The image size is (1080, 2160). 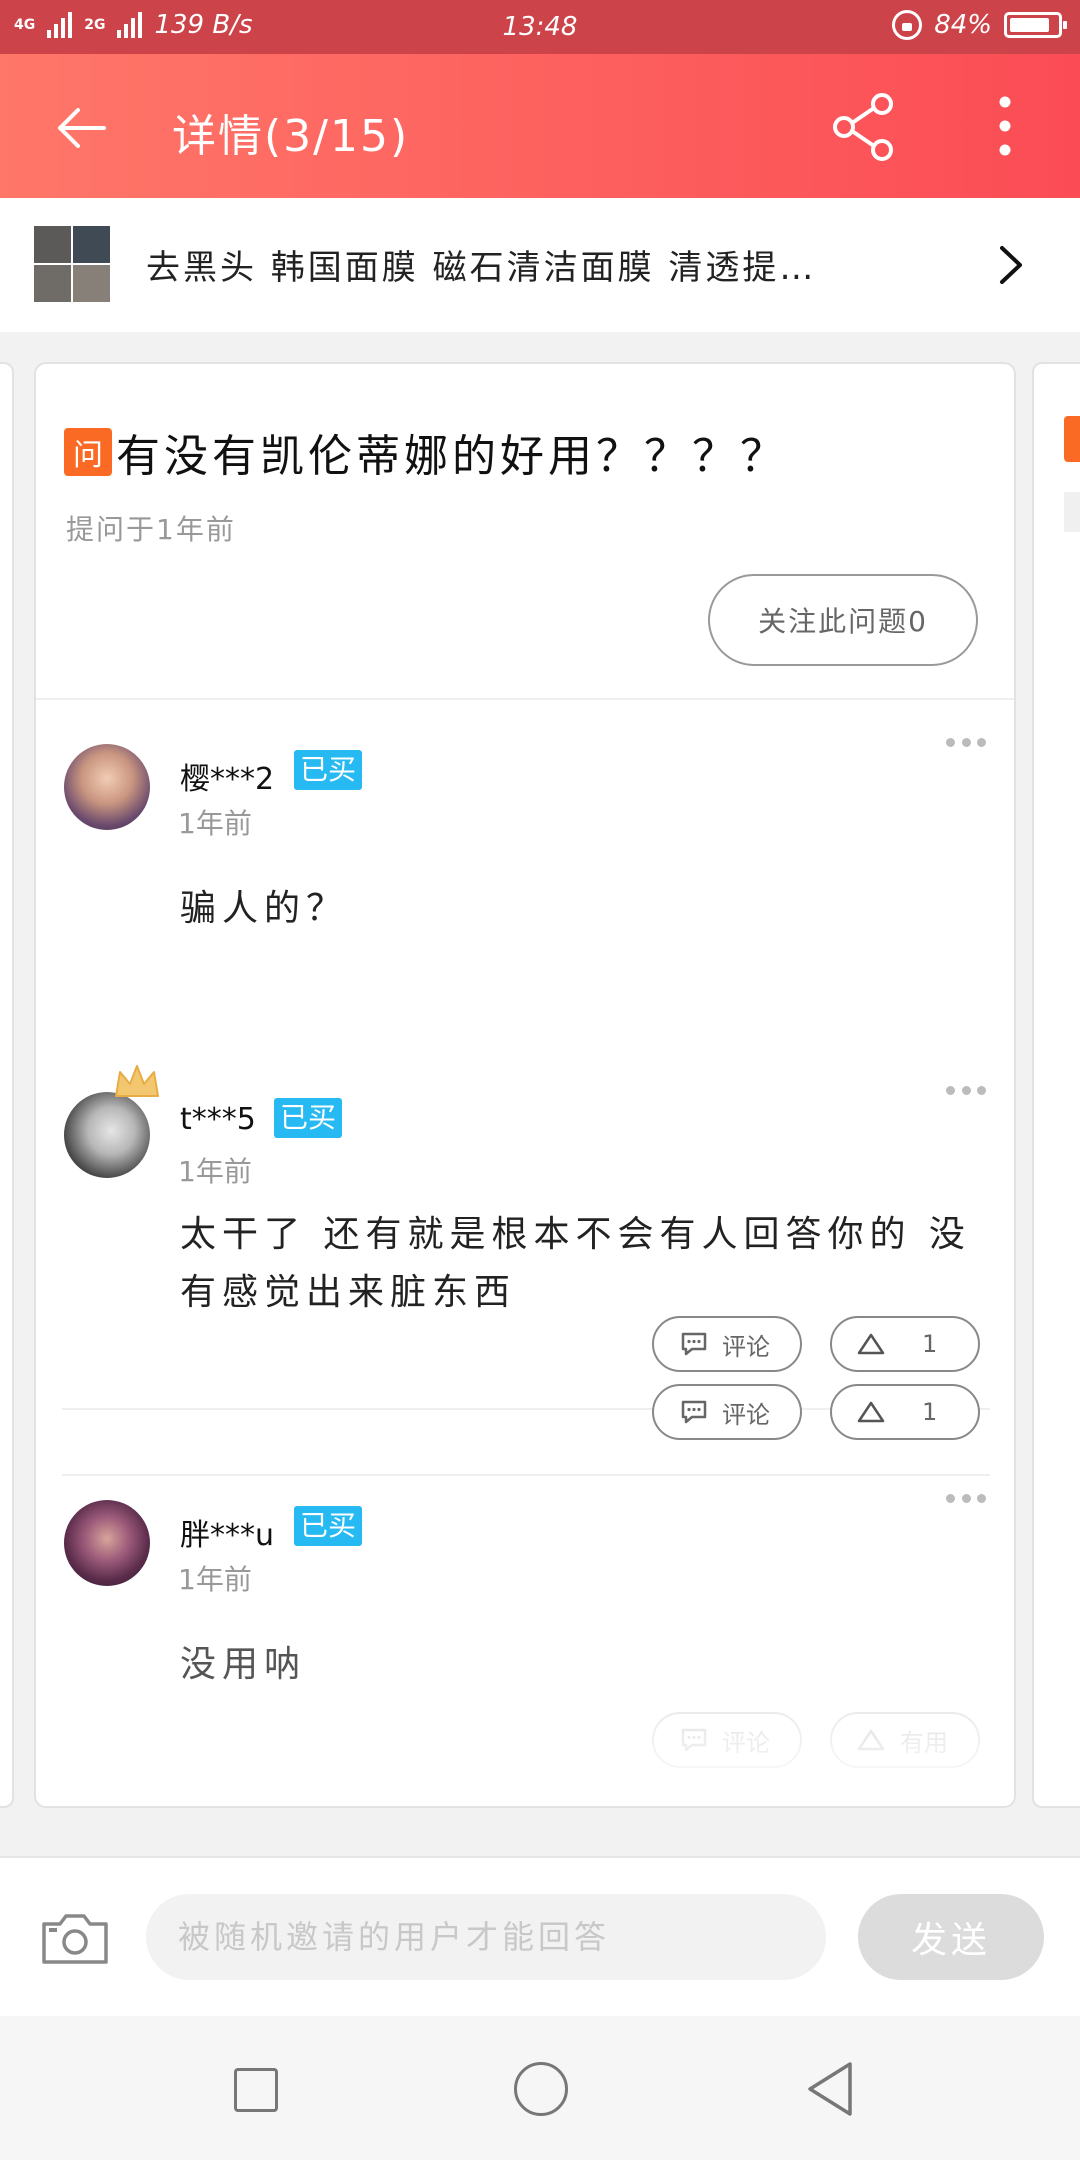 I want to click on send-button: 发送, so click(x=951, y=1937).